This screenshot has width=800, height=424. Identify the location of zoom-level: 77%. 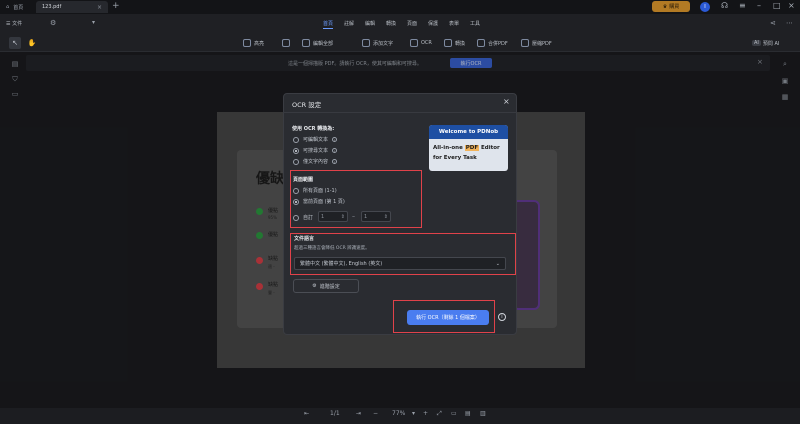
(398, 413).